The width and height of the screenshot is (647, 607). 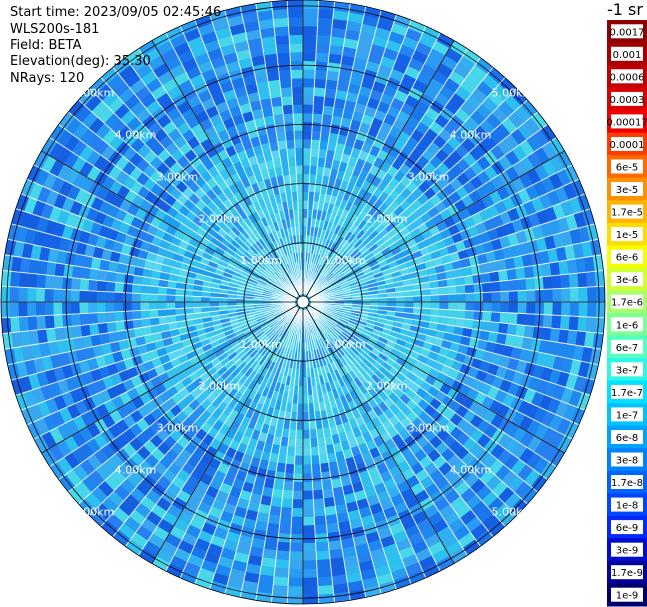 What do you see at coordinates (627, 258) in the screenshot?
I see `colorbar-tick-label: 6e-6` at bounding box center [627, 258].